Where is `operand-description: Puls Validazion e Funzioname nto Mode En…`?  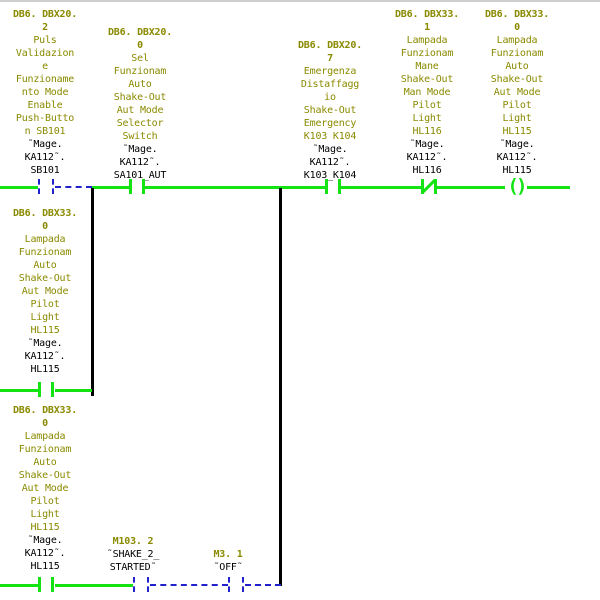
operand-description: Puls Validazion e Funzioname nto Mode En… is located at coordinates (45, 86).